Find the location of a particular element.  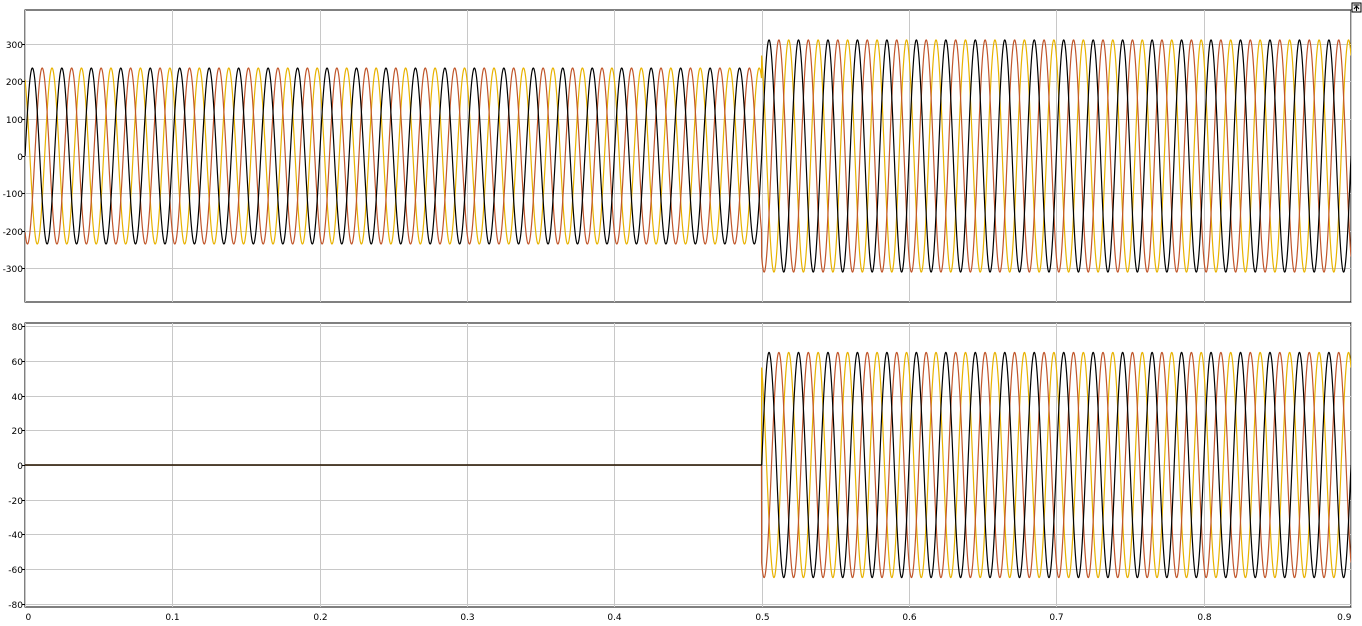

y-tick-label: -60 is located at coordinates (15, 571).